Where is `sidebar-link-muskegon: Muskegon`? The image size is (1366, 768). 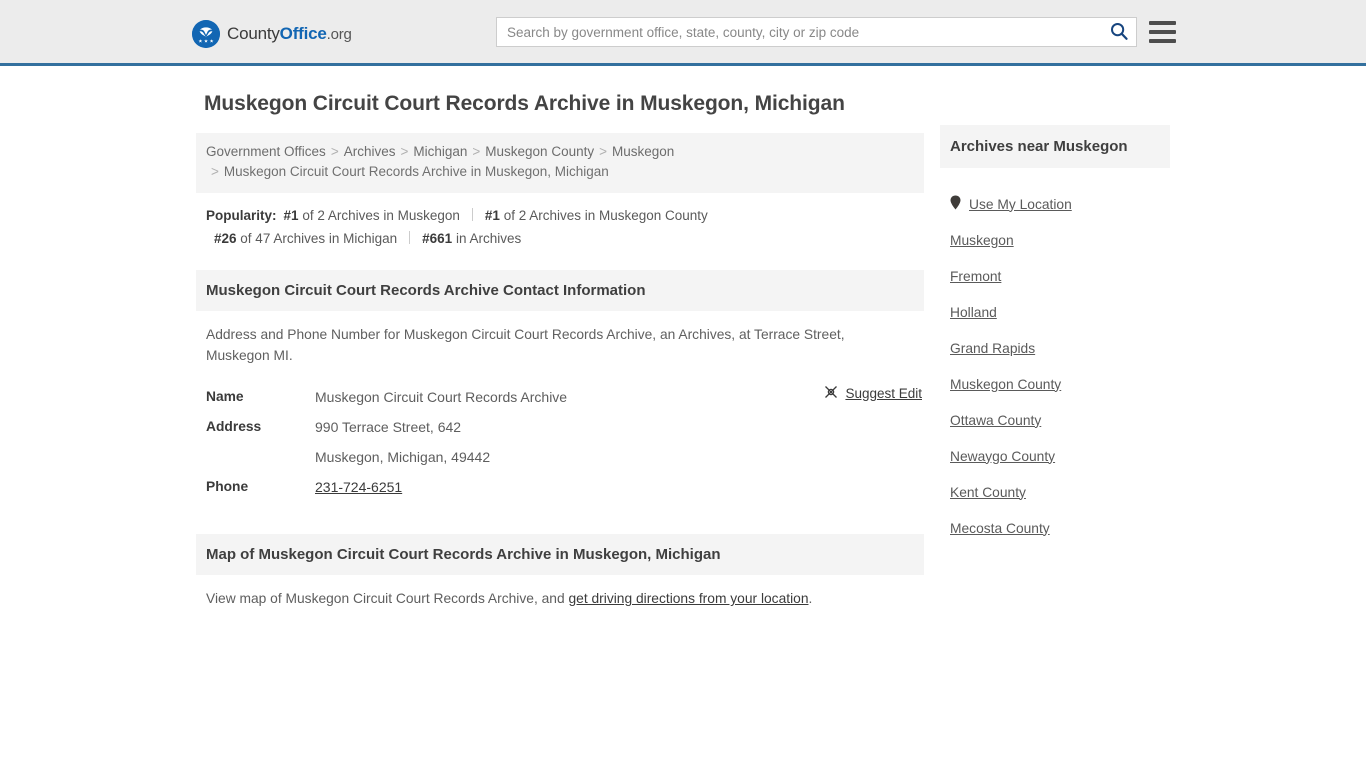
sidebar-link-muskegon: Muskegon is located at coordinates (982, 240).